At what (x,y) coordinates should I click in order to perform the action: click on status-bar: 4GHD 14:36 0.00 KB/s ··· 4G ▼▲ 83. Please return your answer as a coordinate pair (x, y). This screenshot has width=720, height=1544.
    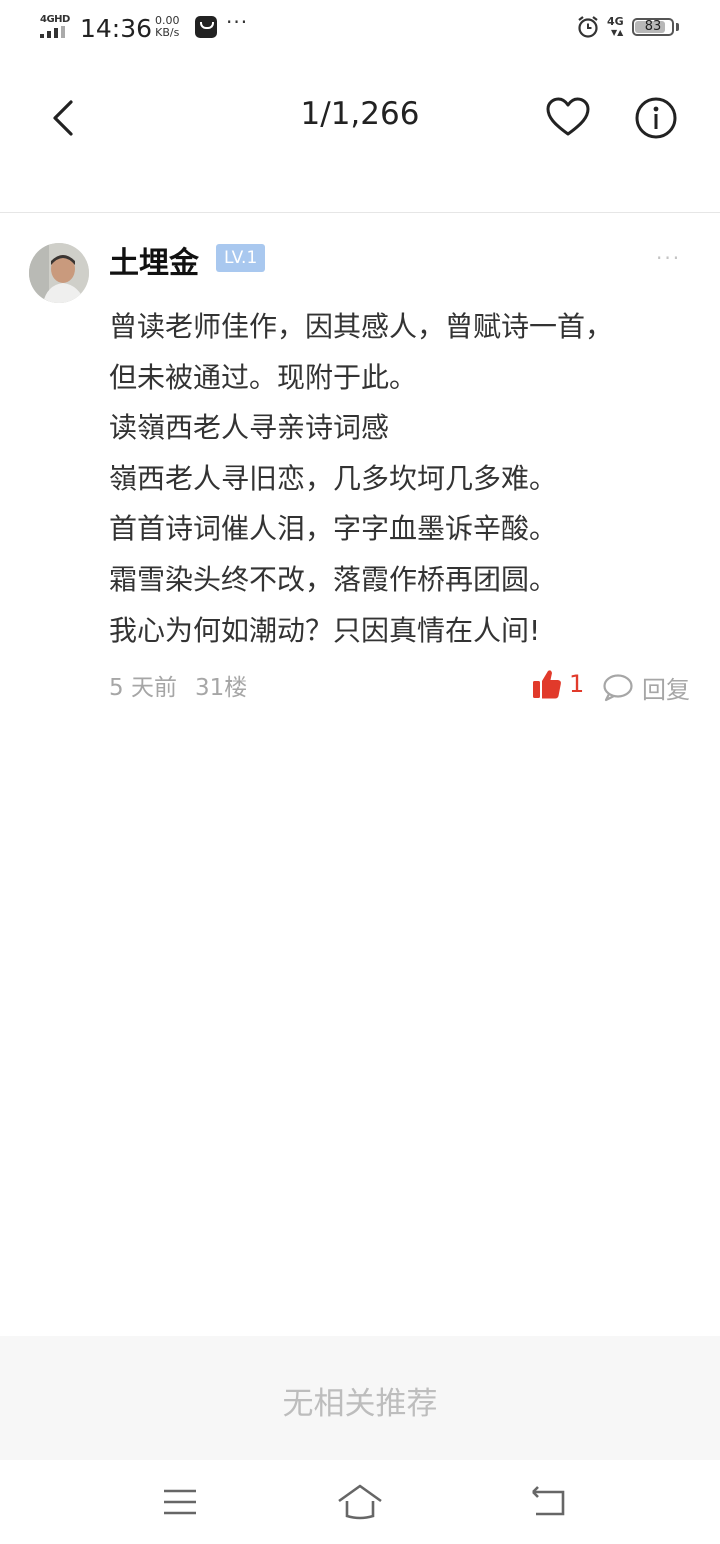
    Looking at the image, I should click on (360, 28).